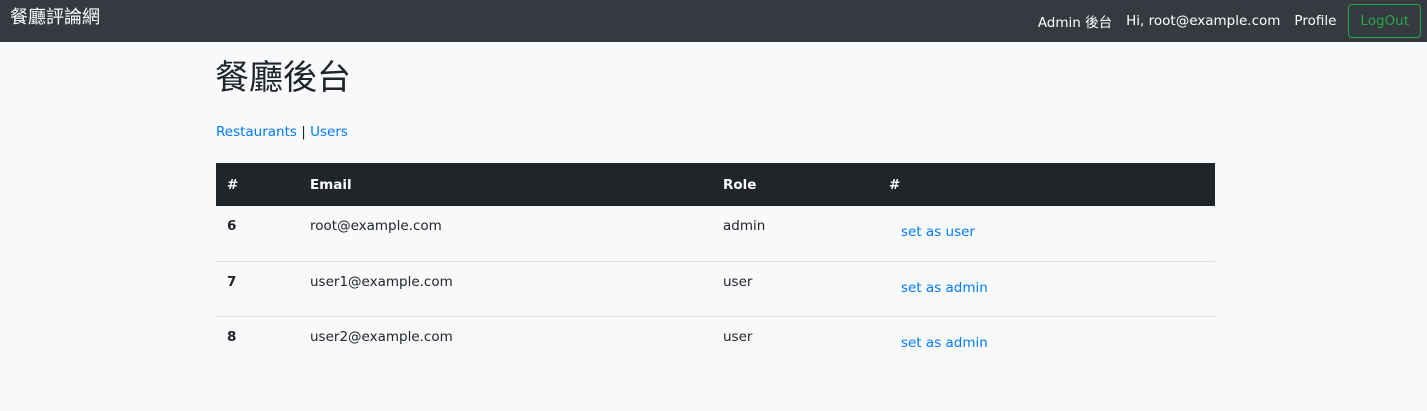 This screenshot has height=411, width=1427. What do you see at coordinates (505, 289) in the screenshot?
I see `user-email: user1@example.com` at bounding box center [505, 289].